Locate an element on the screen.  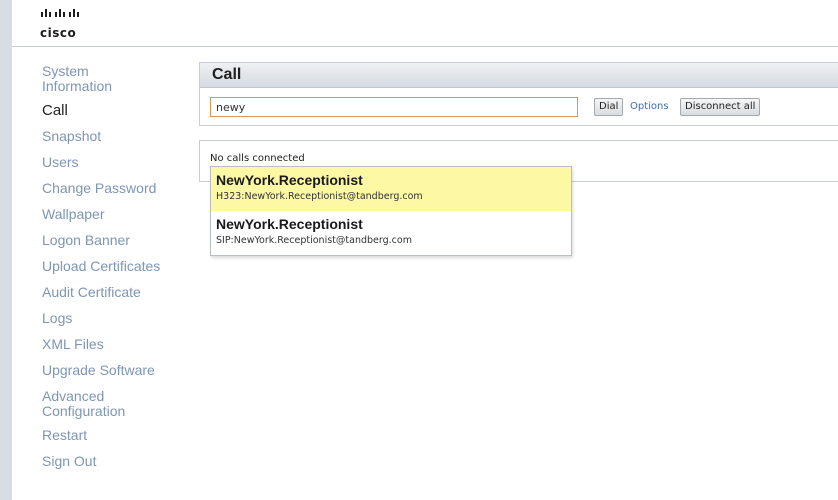
sidebar-item-upgrade-software: Upgrade Software is located at coordinates (127, 370).